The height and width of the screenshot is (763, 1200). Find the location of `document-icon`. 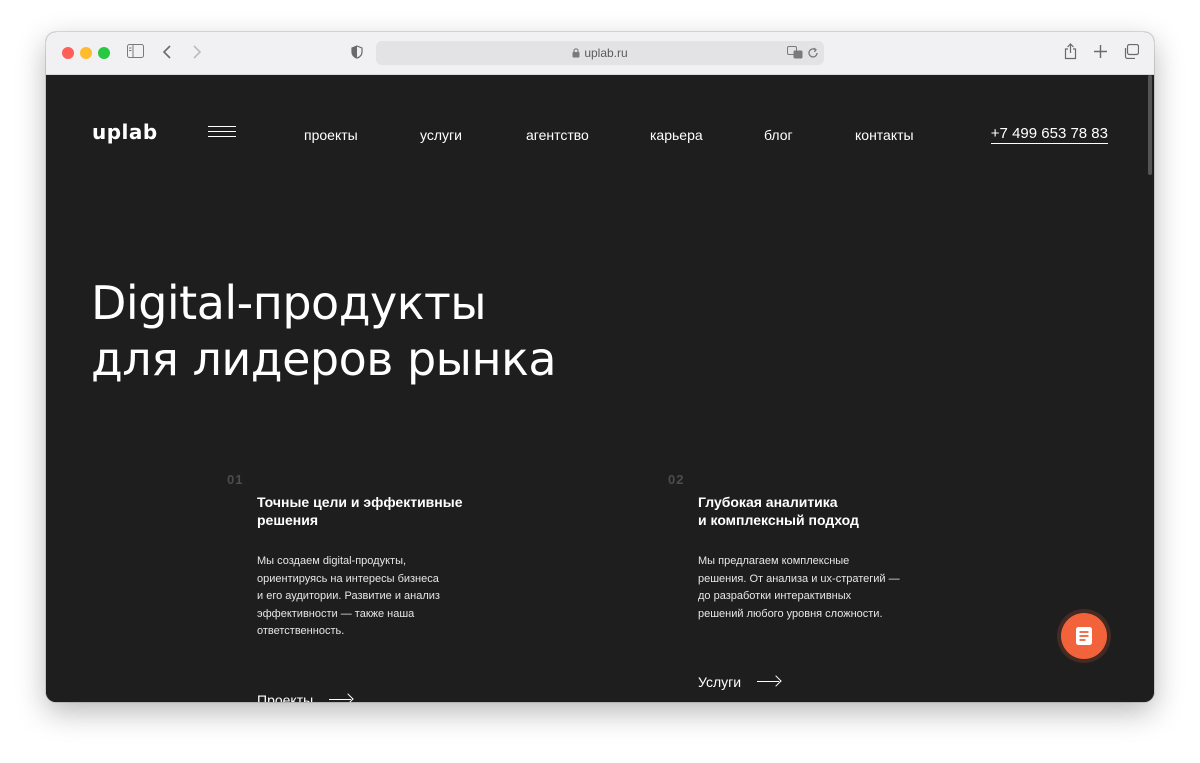

document-icon is located at coordinates (1084, 636).